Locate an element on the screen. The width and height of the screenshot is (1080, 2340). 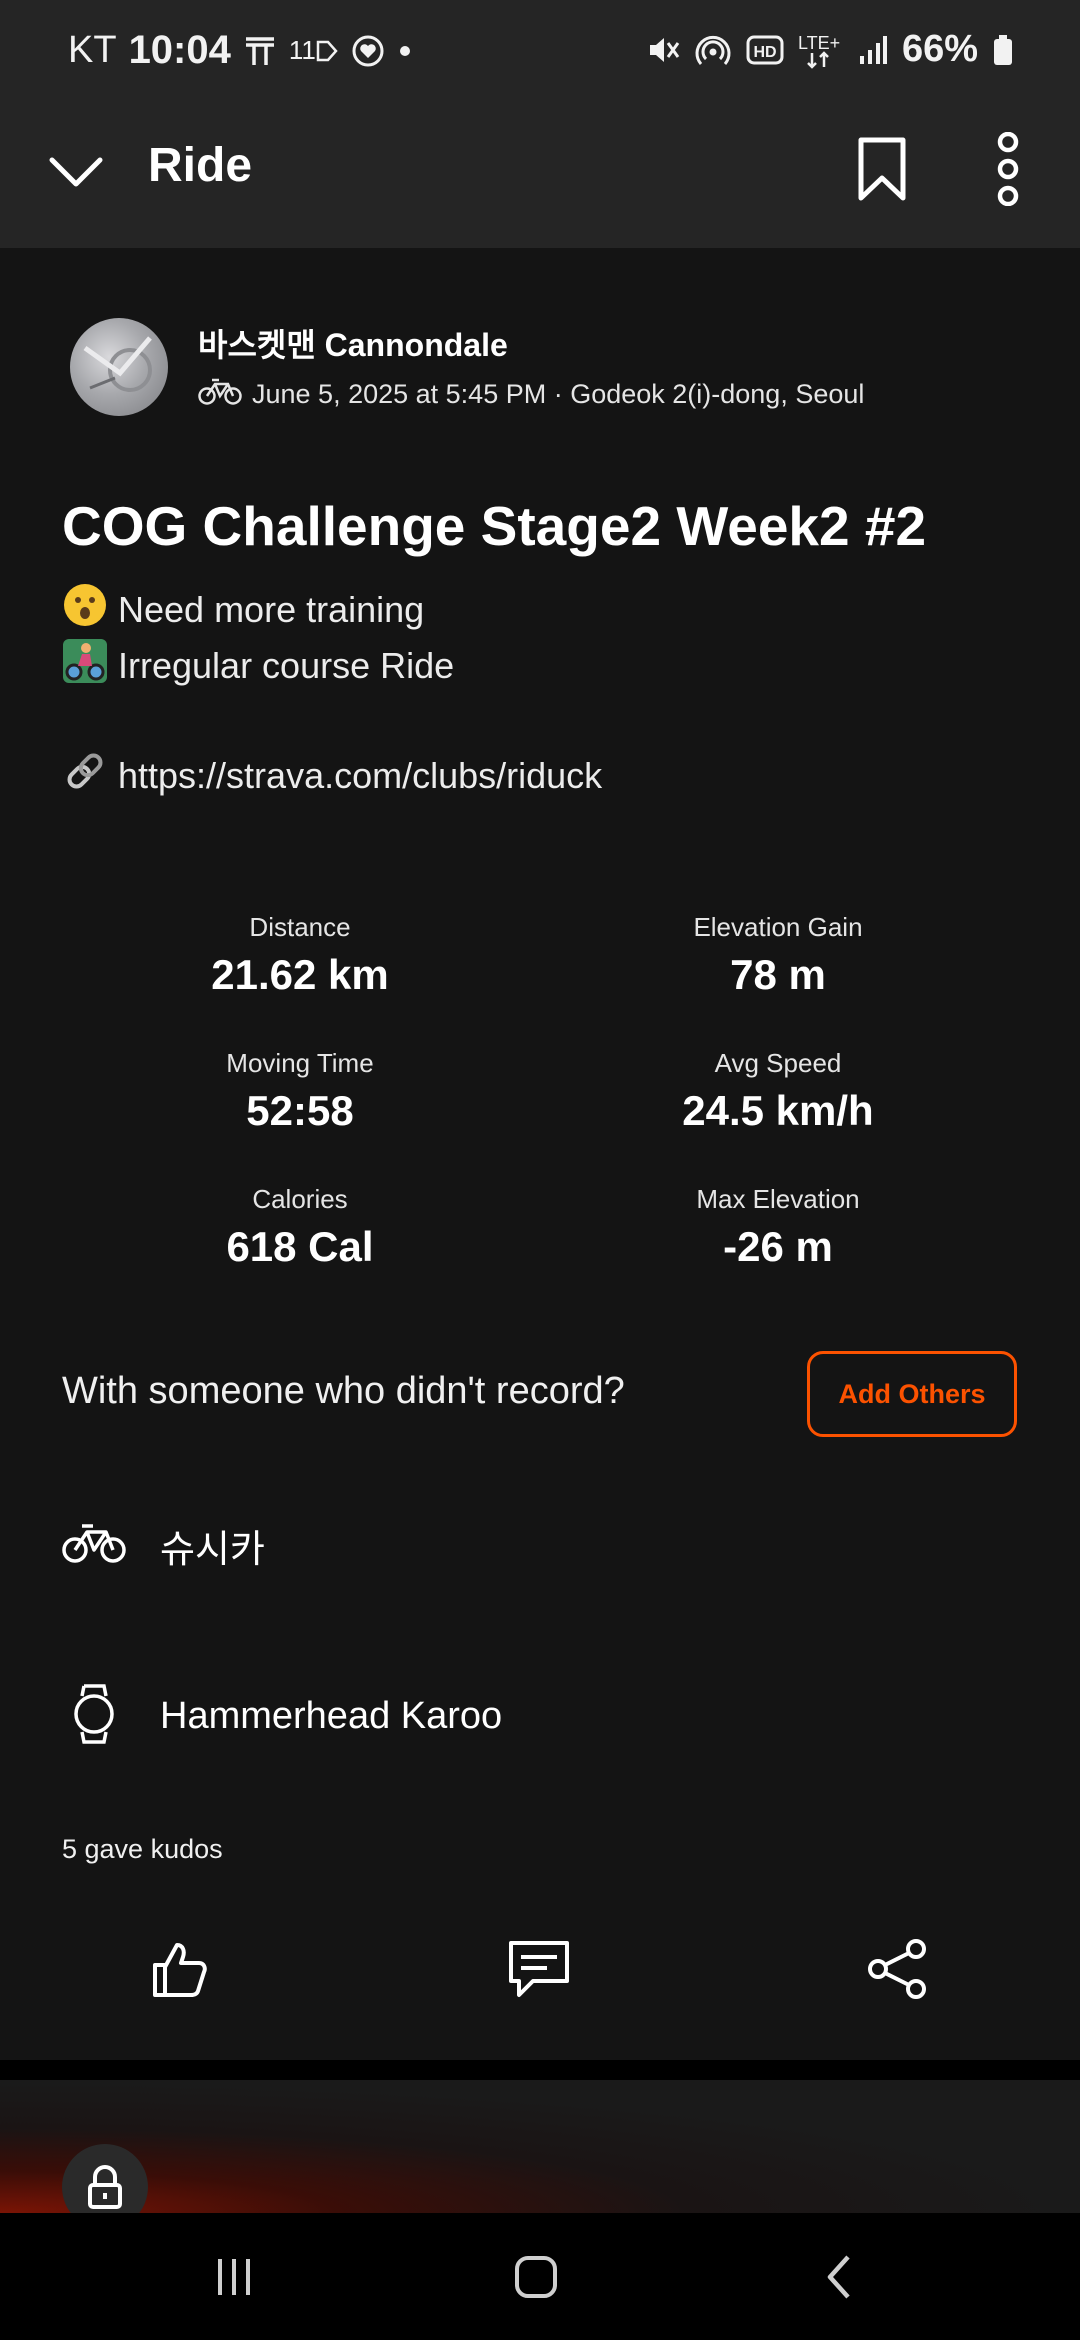
dot-icon is located at coordinates (405, 51).